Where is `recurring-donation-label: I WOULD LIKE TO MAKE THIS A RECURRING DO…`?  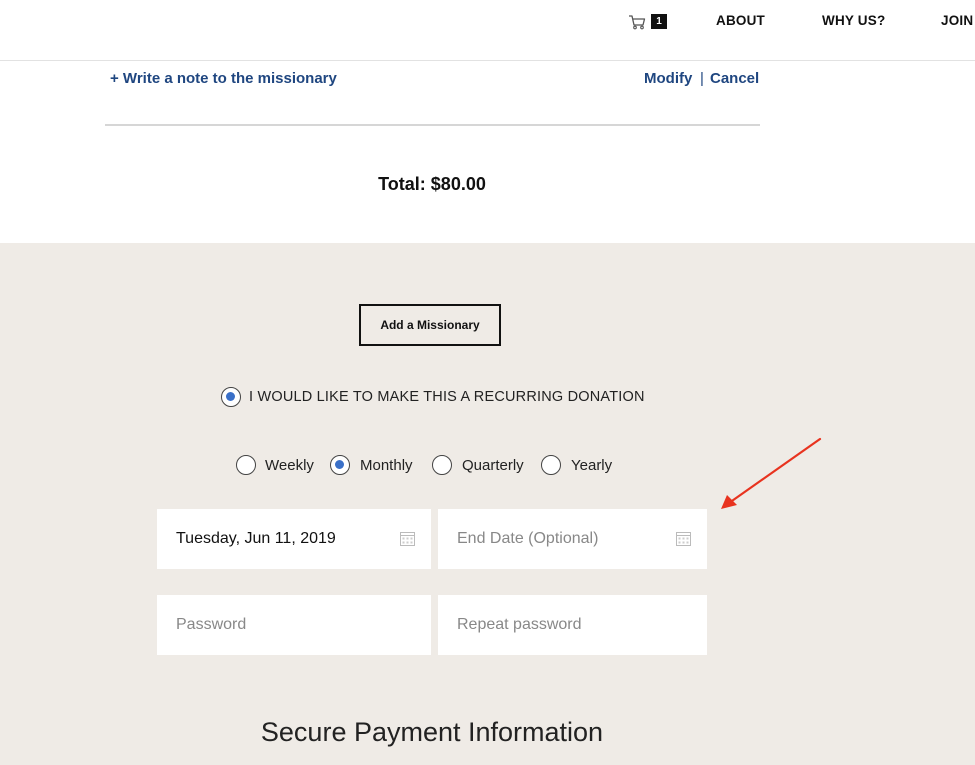 recurring-donation-label: I WOULD LIKE TO MAKE THIS A RECURRING DO… is located at coordinates (447, 397).